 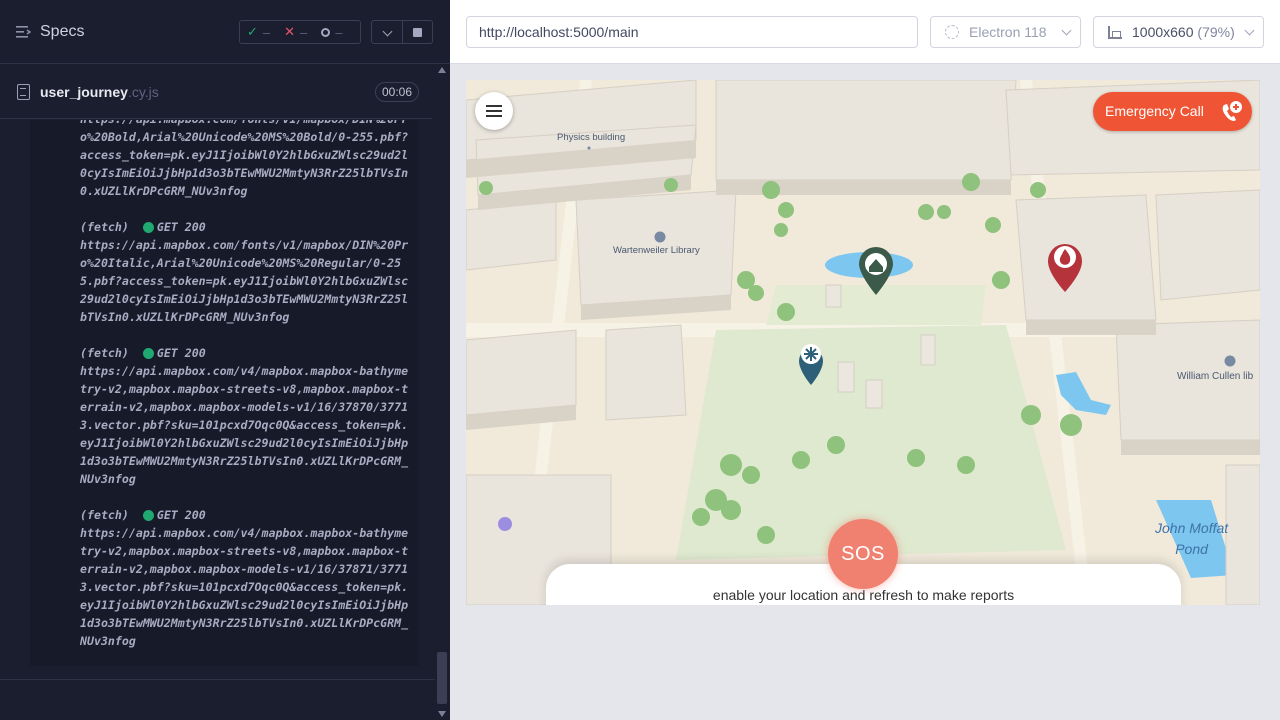 I want to click on viewport-selector: 1000x660 (79%), so click(x=1178, y=32).